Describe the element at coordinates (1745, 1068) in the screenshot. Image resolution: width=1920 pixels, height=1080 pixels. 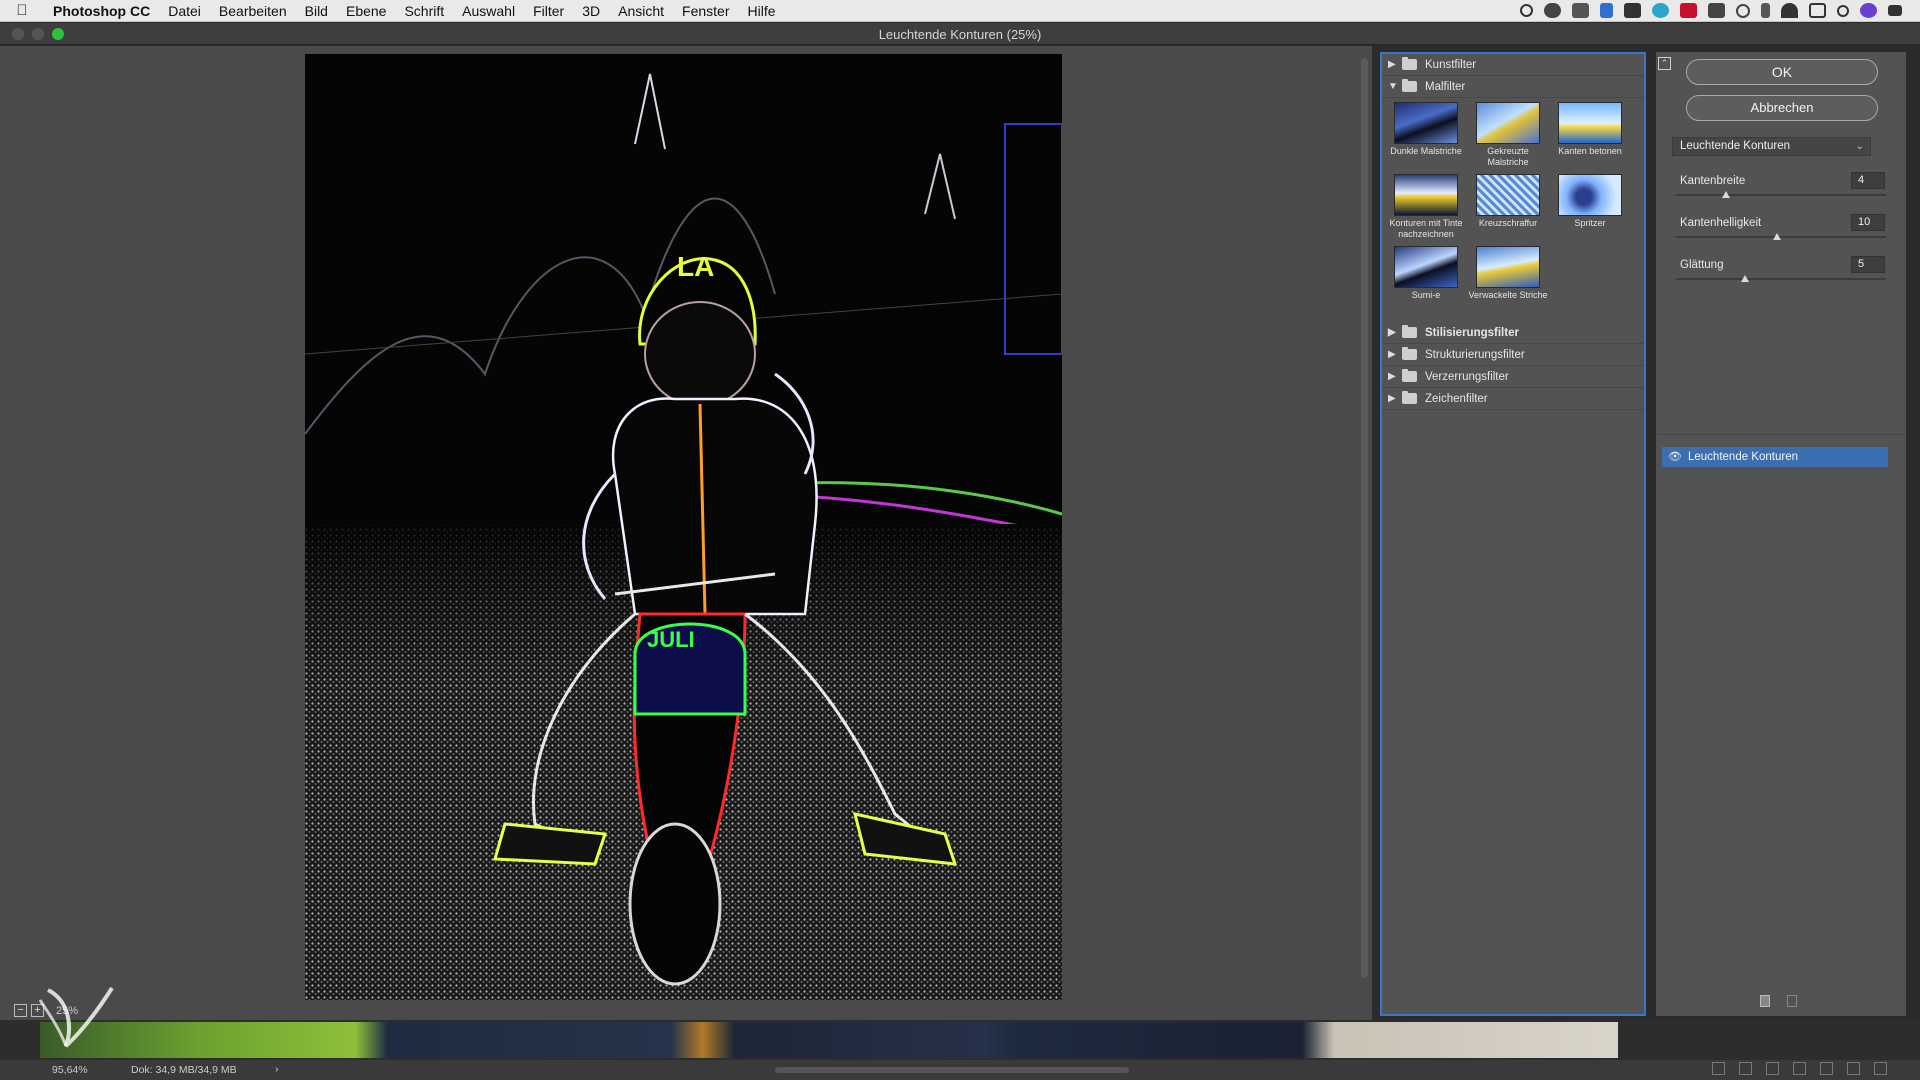
I see `fx-icon` at that location.